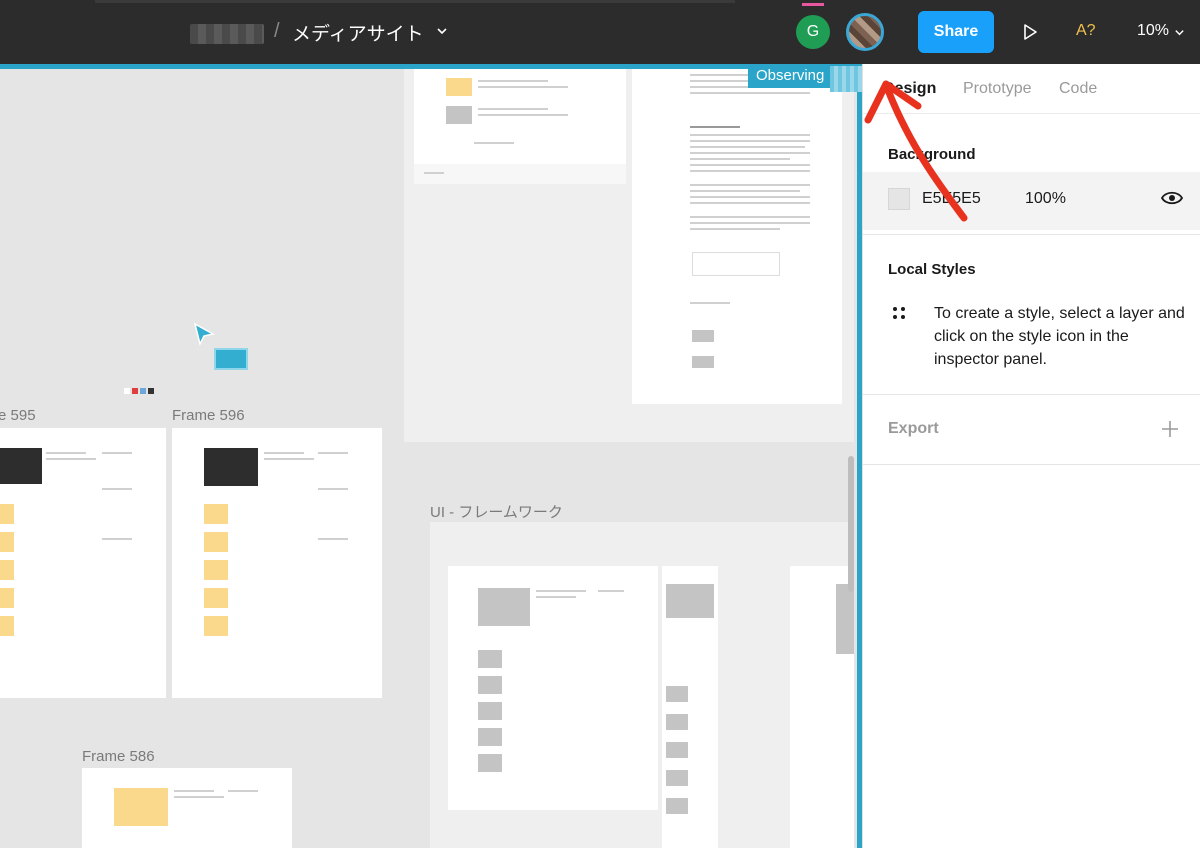 The width and height of the screenshot is (1200, 848). What do you see at coordinates (204, 334) in the screenshot?
I see `cursor-icon` at bounding box center [204, 334].